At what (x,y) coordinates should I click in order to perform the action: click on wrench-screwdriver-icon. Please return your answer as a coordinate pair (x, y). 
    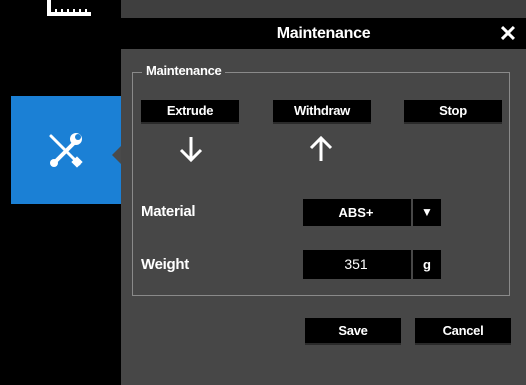
    Looking at the image, I should click on (65, 150).